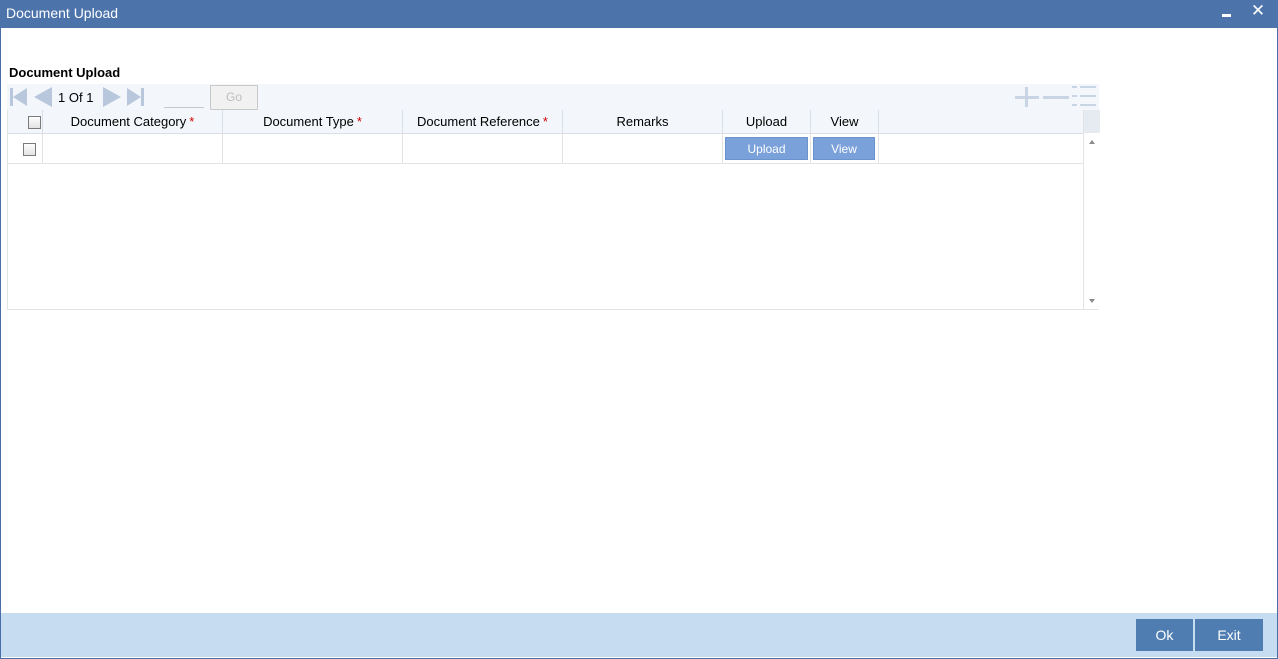  What do you see at coordinates (184, 97) in the screenshot?
I see `page-number-input` at bounding box center [184, 97].